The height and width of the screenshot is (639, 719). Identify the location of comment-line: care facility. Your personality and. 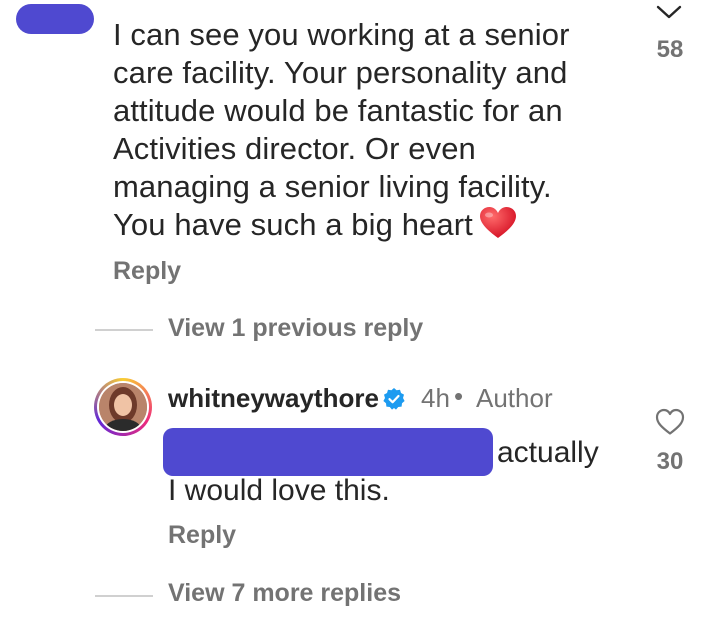
(340, 72).